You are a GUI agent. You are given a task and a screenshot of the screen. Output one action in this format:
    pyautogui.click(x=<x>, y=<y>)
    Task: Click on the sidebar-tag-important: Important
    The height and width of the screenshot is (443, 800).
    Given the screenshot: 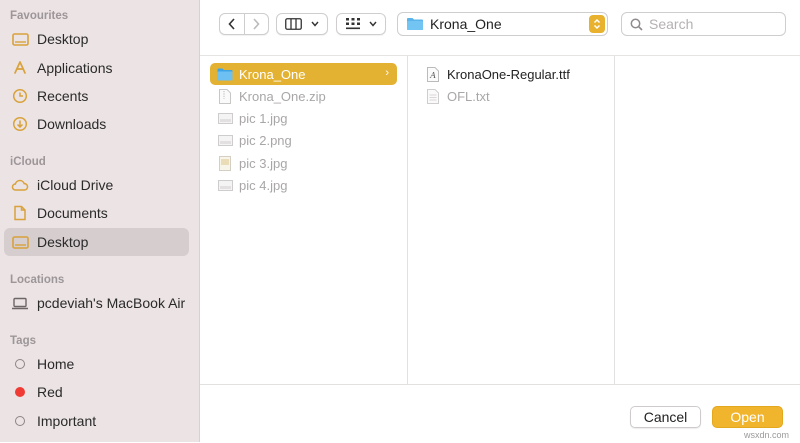 What is the action you would take?
    pyautogui.click(x=96, y=421)
    